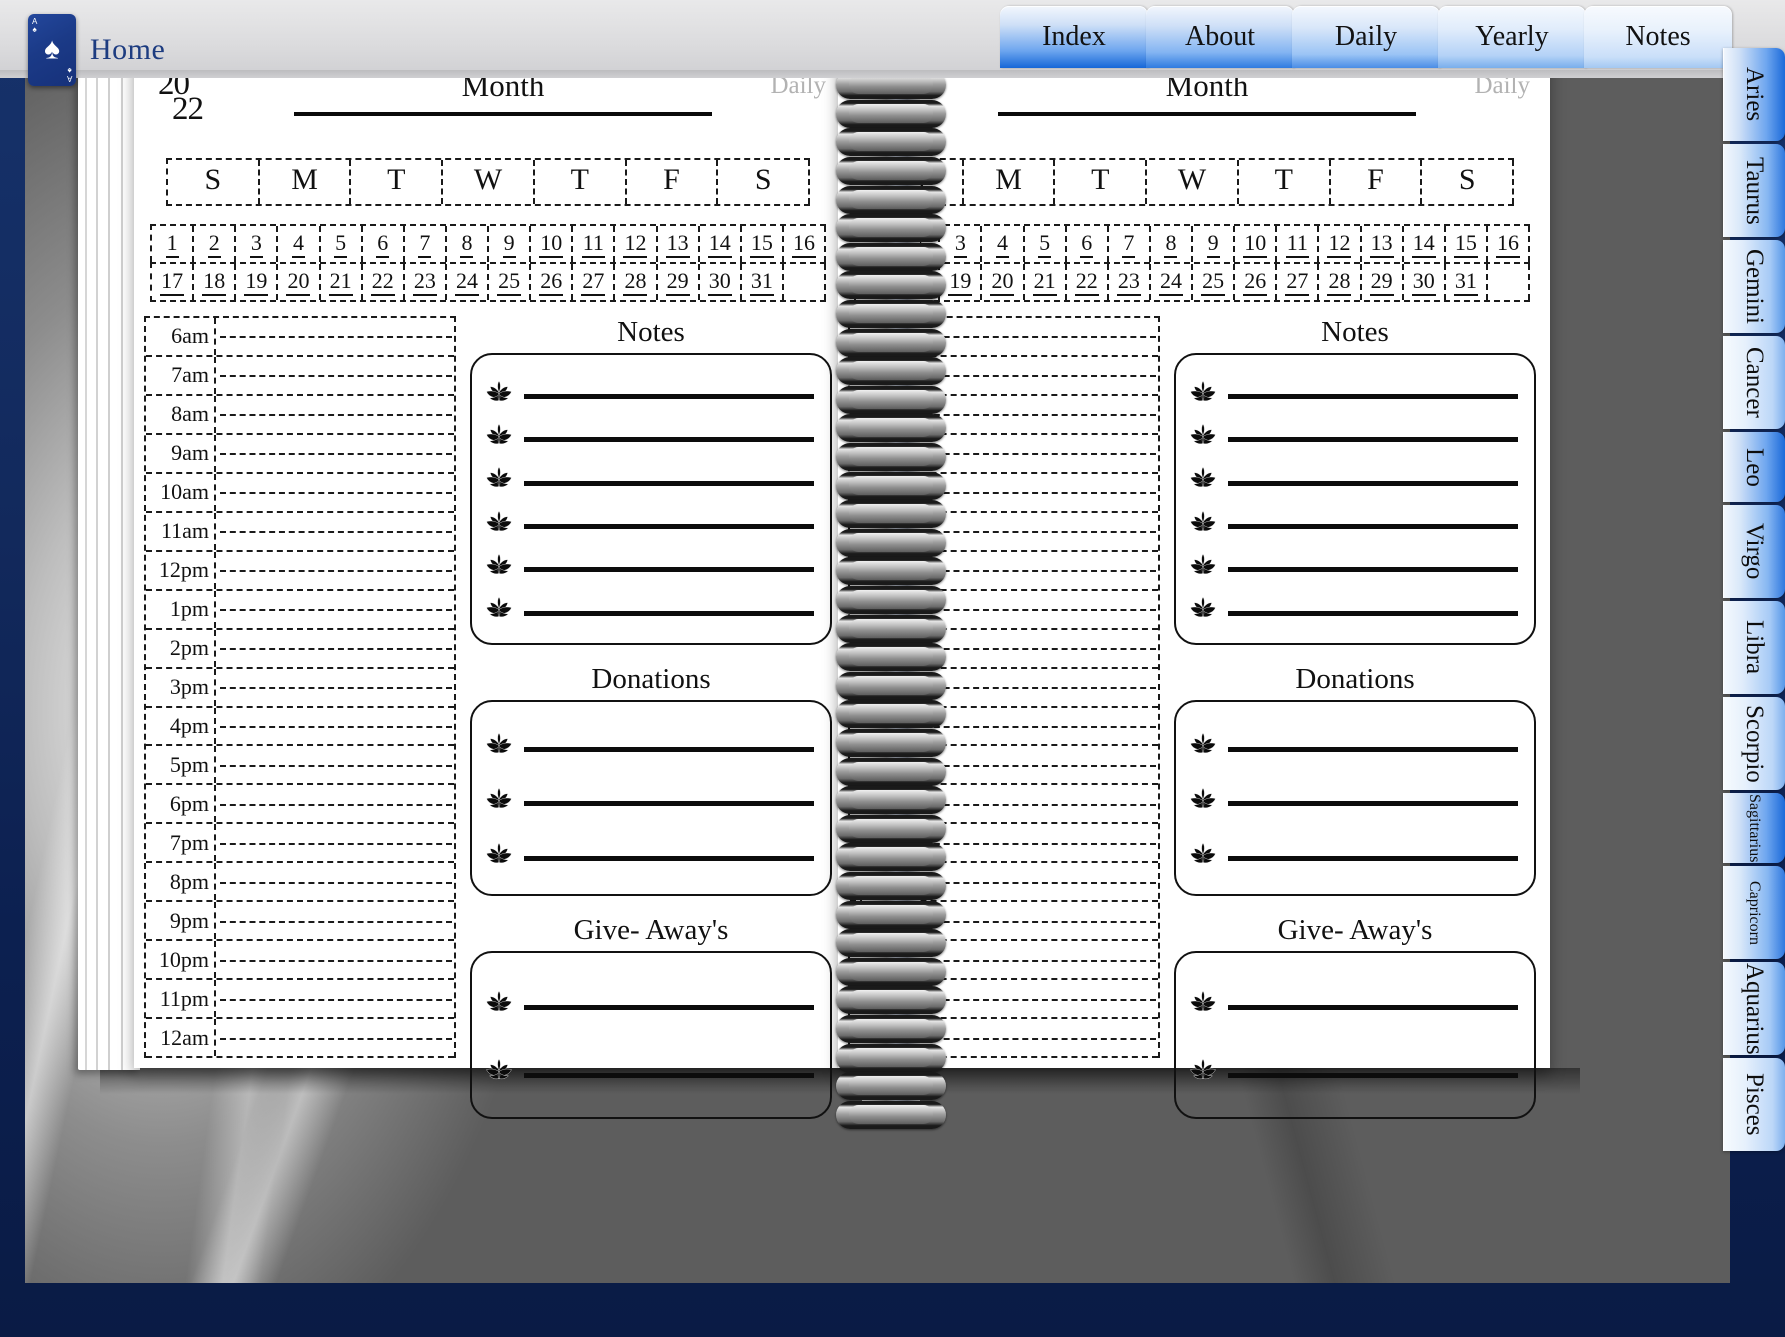 The image size is (1785, 1337). I want to click on weekday-cell: W, so click(489, 182).